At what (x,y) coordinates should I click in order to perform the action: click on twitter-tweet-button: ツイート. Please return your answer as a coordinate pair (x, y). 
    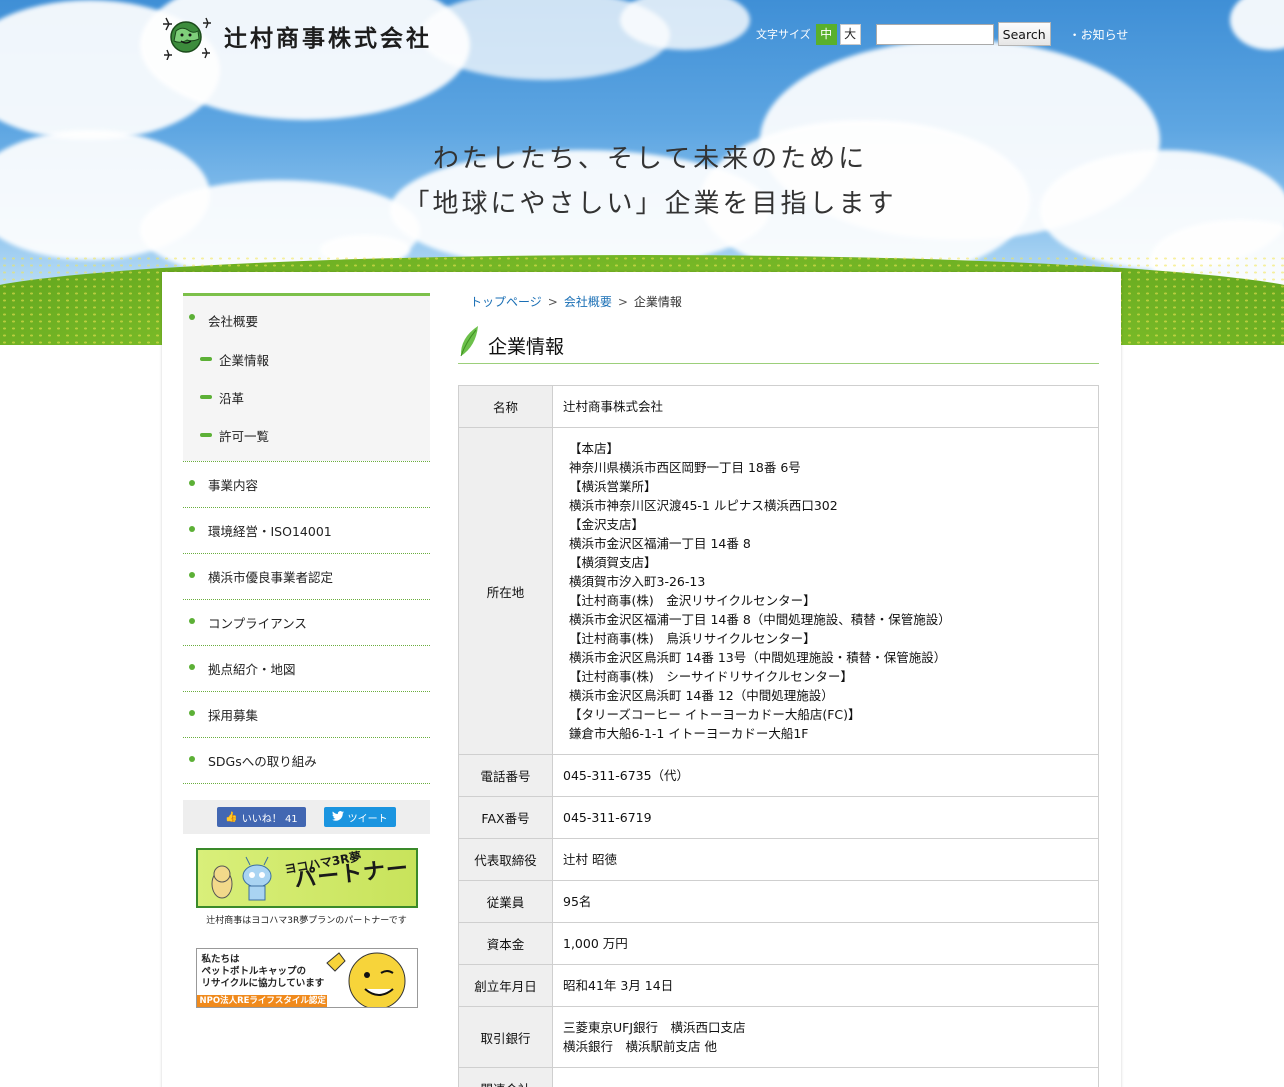
    Looking at the image, I should click on (359, 817).